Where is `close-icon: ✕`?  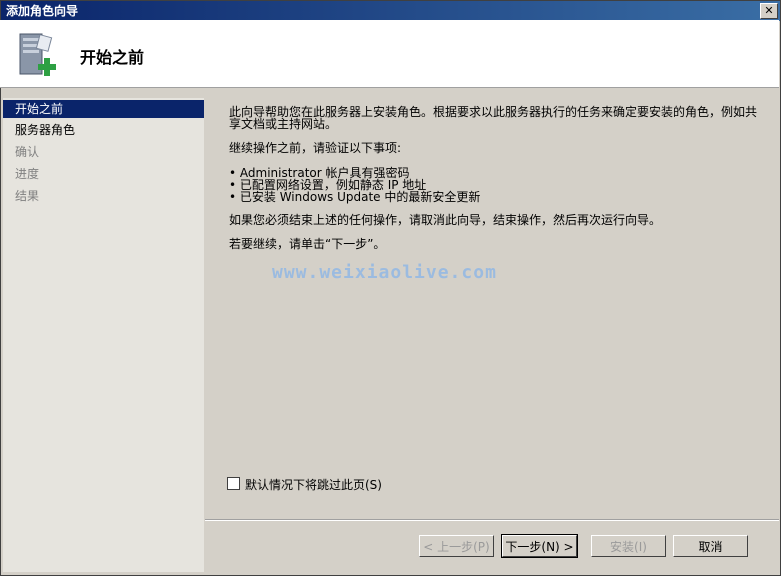
close-icon: ✕ is located at coordinates (769, 10).